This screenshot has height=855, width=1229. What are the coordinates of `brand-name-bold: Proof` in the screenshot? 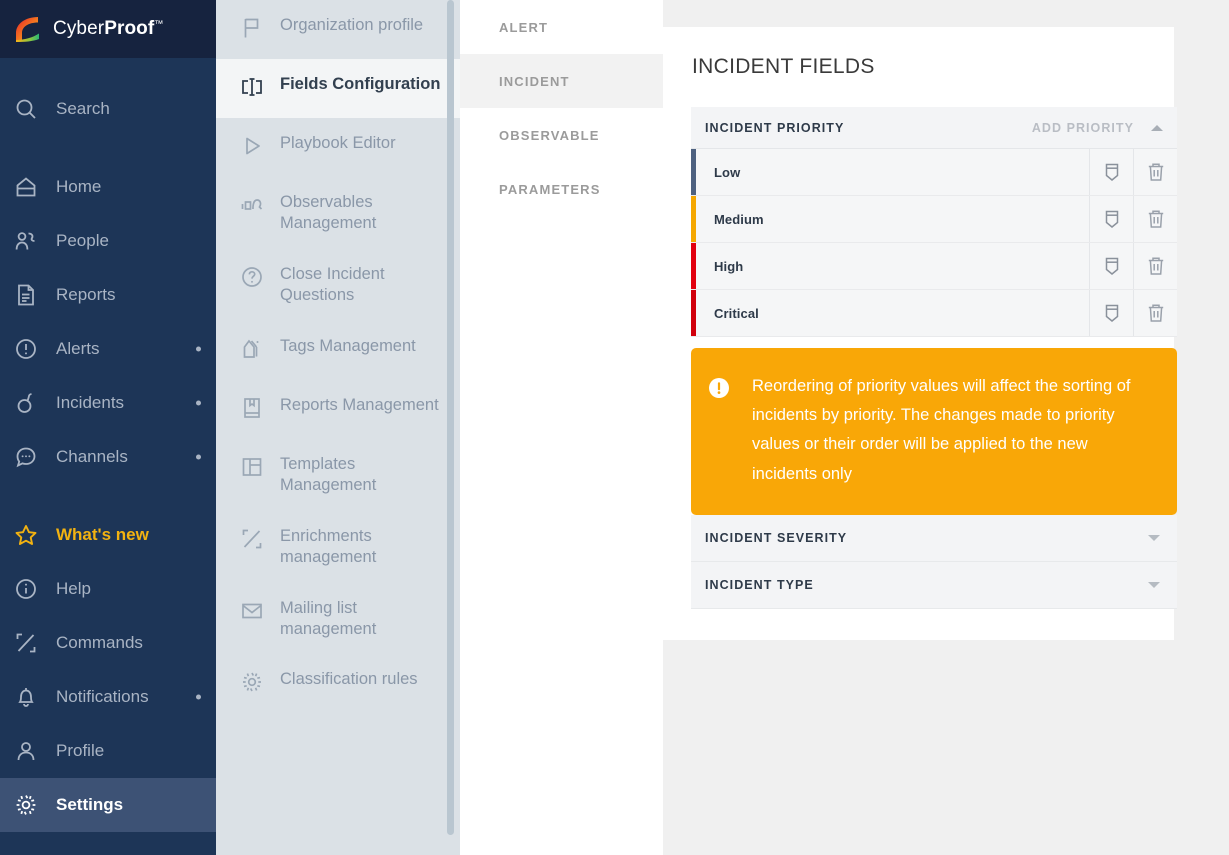 It's located at (129, 28).